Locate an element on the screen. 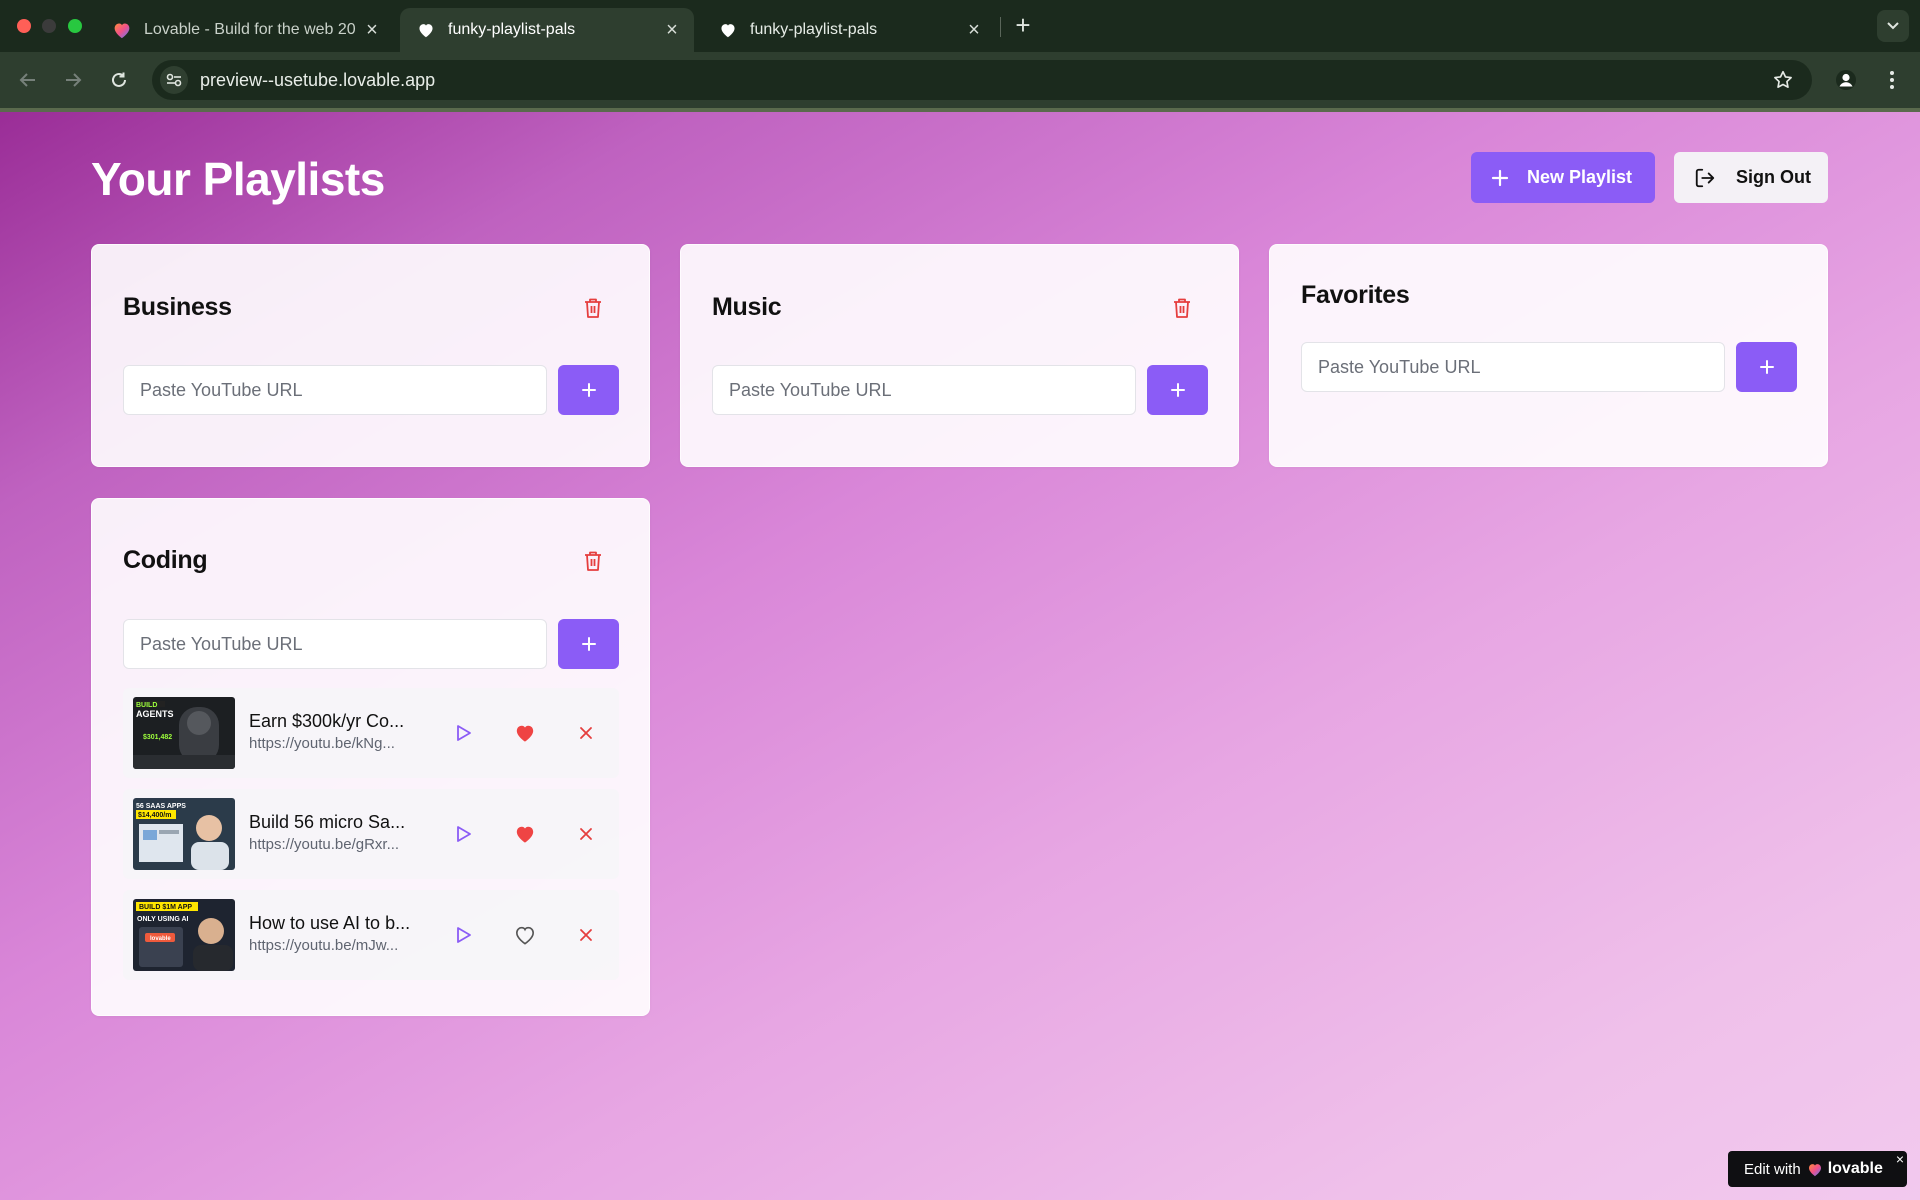 The image size is (1920, 1200). browser-menu-icon is located at coordinates (1892, 80).